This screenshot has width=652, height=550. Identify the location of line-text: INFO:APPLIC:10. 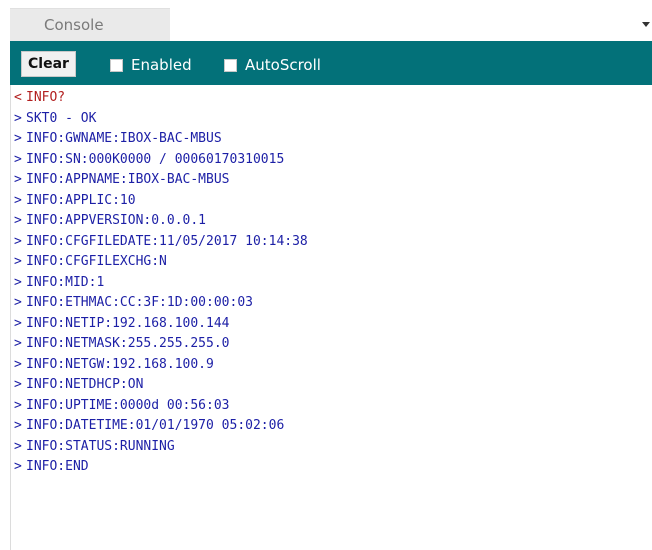
(81, 200).